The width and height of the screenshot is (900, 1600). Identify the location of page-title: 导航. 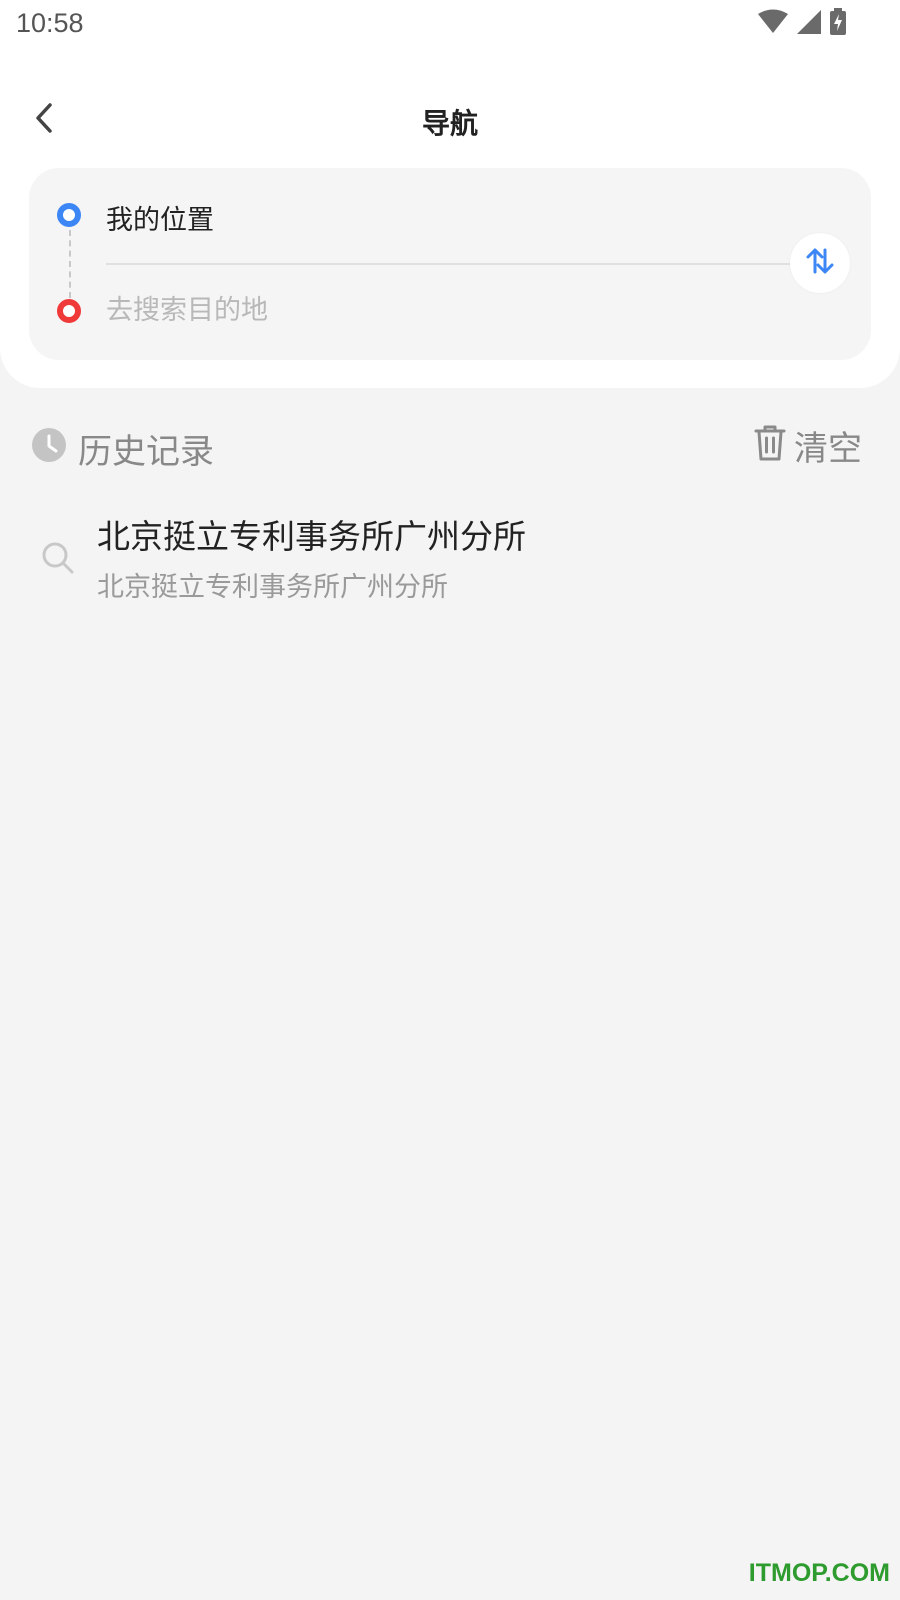
(449, 123).